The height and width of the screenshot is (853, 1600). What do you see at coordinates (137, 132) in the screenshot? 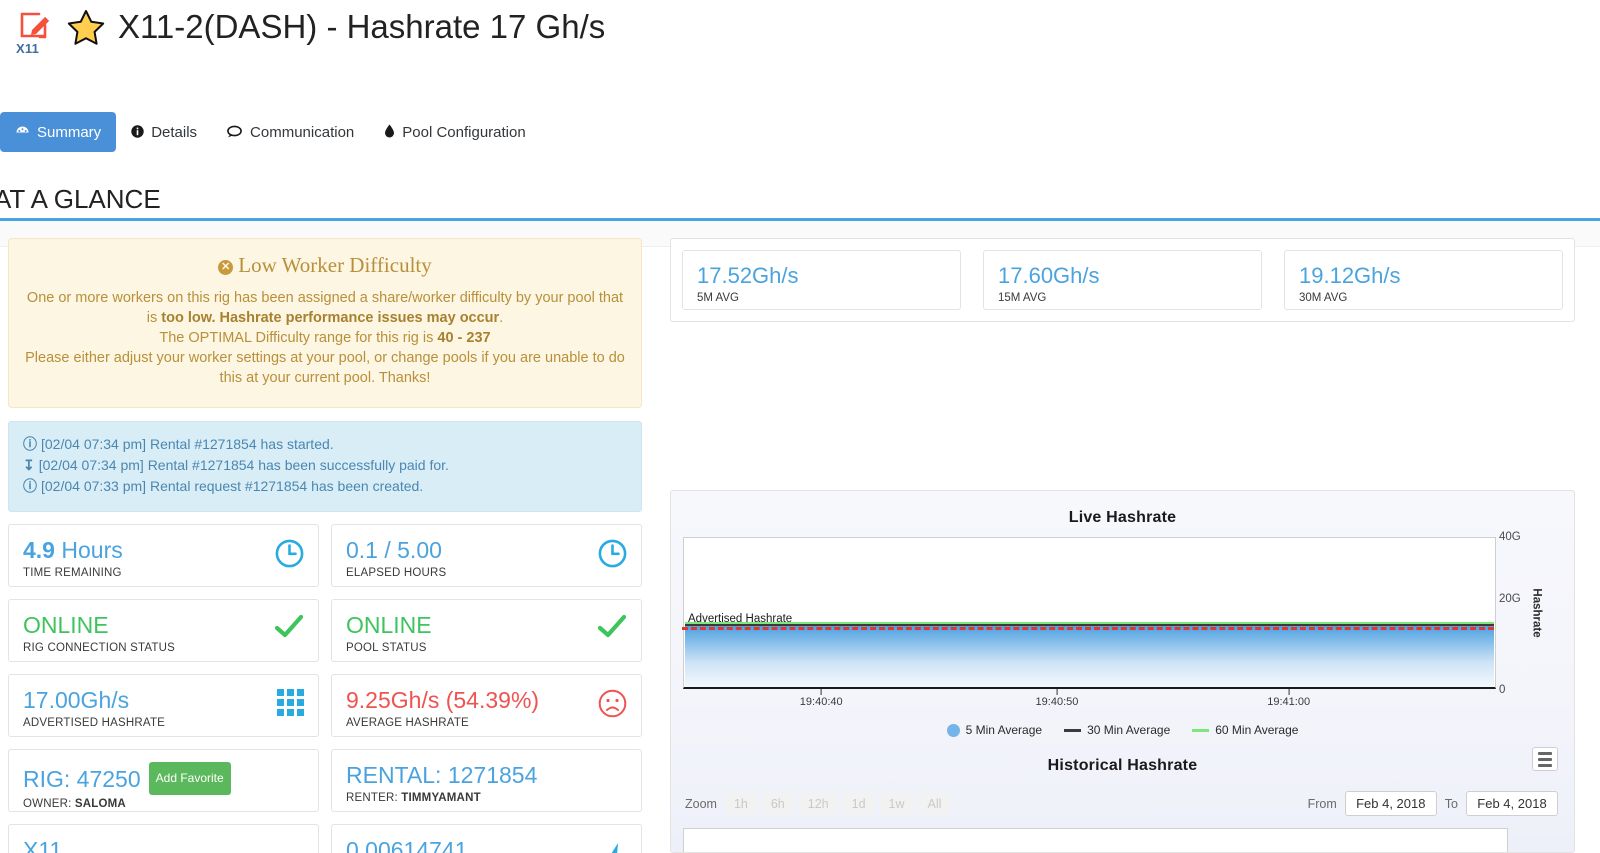
I see `info-circle-icon` at bounding box center [137, 132].